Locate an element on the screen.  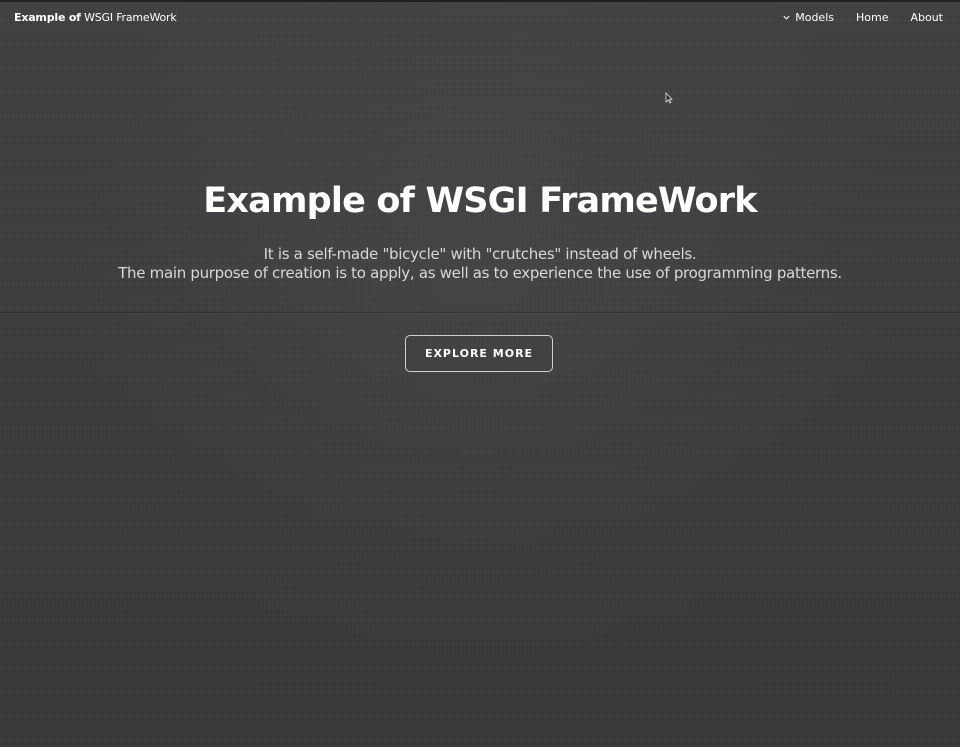
nav-item-home-label: Home is located at coordinates (872, 17).